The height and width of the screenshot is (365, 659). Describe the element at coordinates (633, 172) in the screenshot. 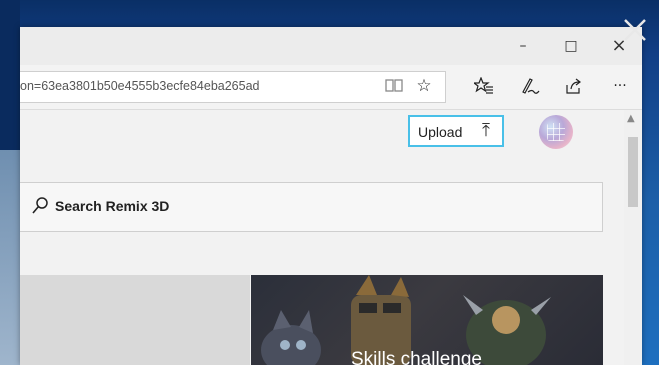

I see `scroll-thumb` at that location.